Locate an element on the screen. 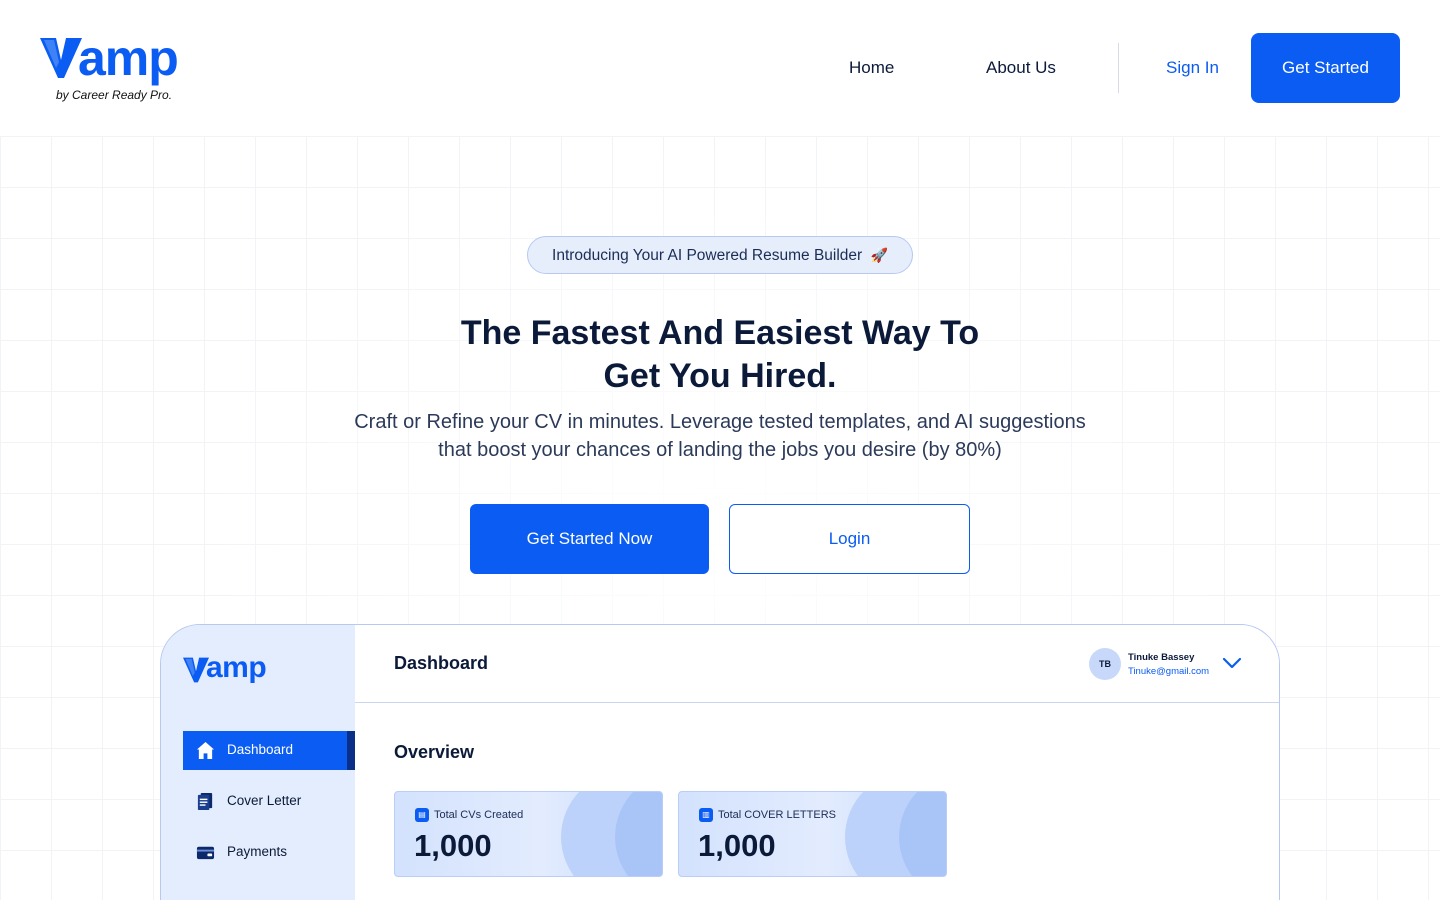  stat-label: Total COVER LETTERS is located at coordinates (777, 815).